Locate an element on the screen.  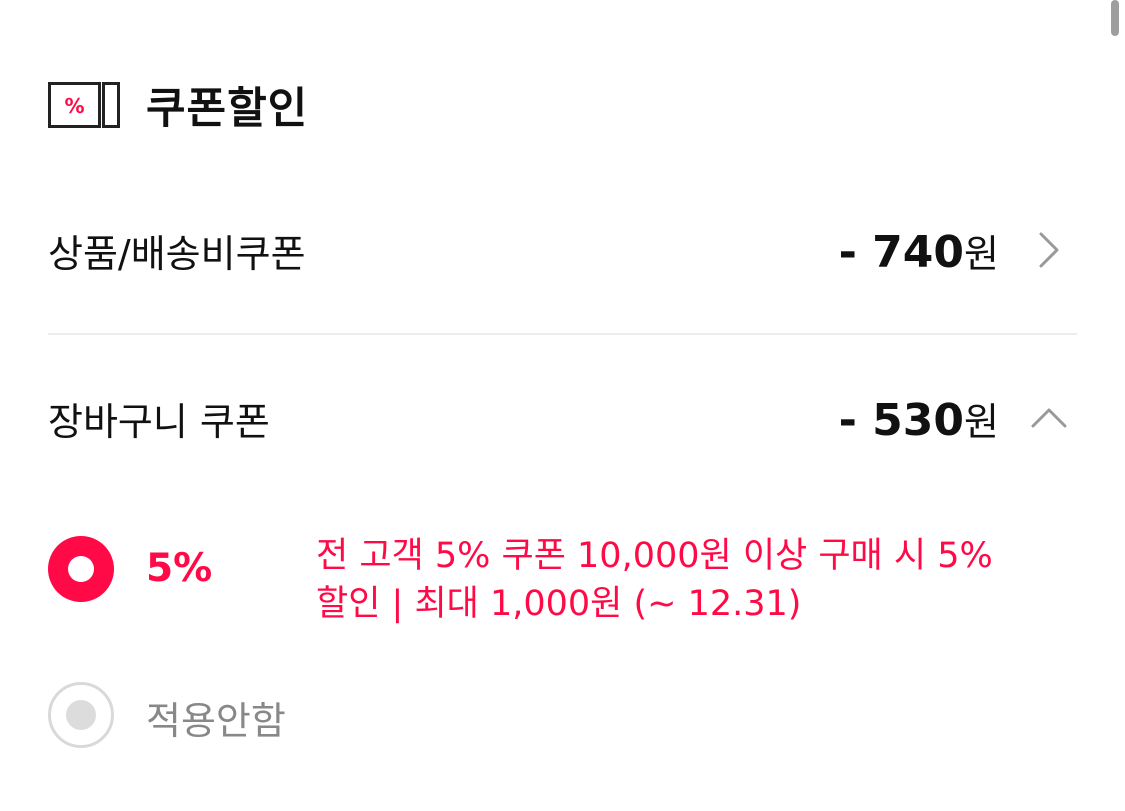
radio-unselected is located at coordinates (81, 715).